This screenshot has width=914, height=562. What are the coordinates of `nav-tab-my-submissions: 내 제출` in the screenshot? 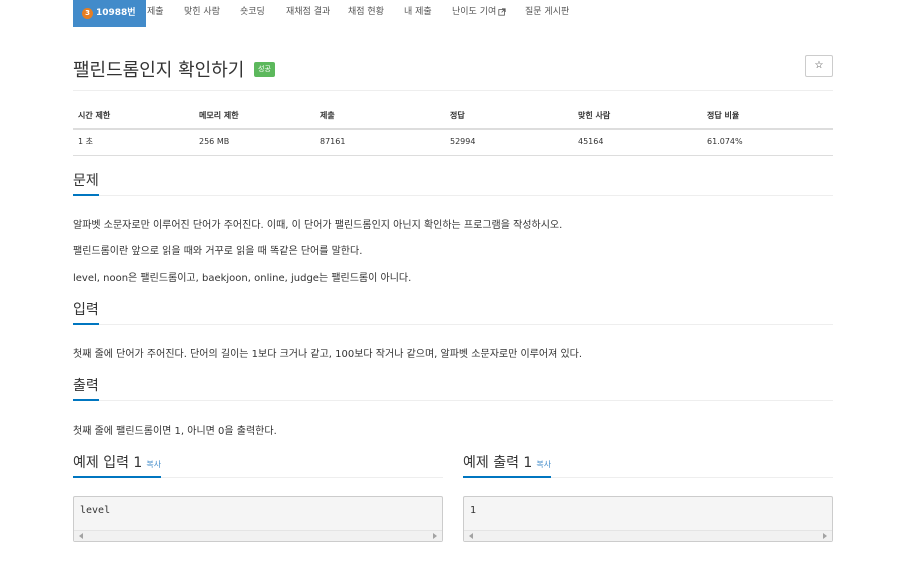 It's located at (418, 13).